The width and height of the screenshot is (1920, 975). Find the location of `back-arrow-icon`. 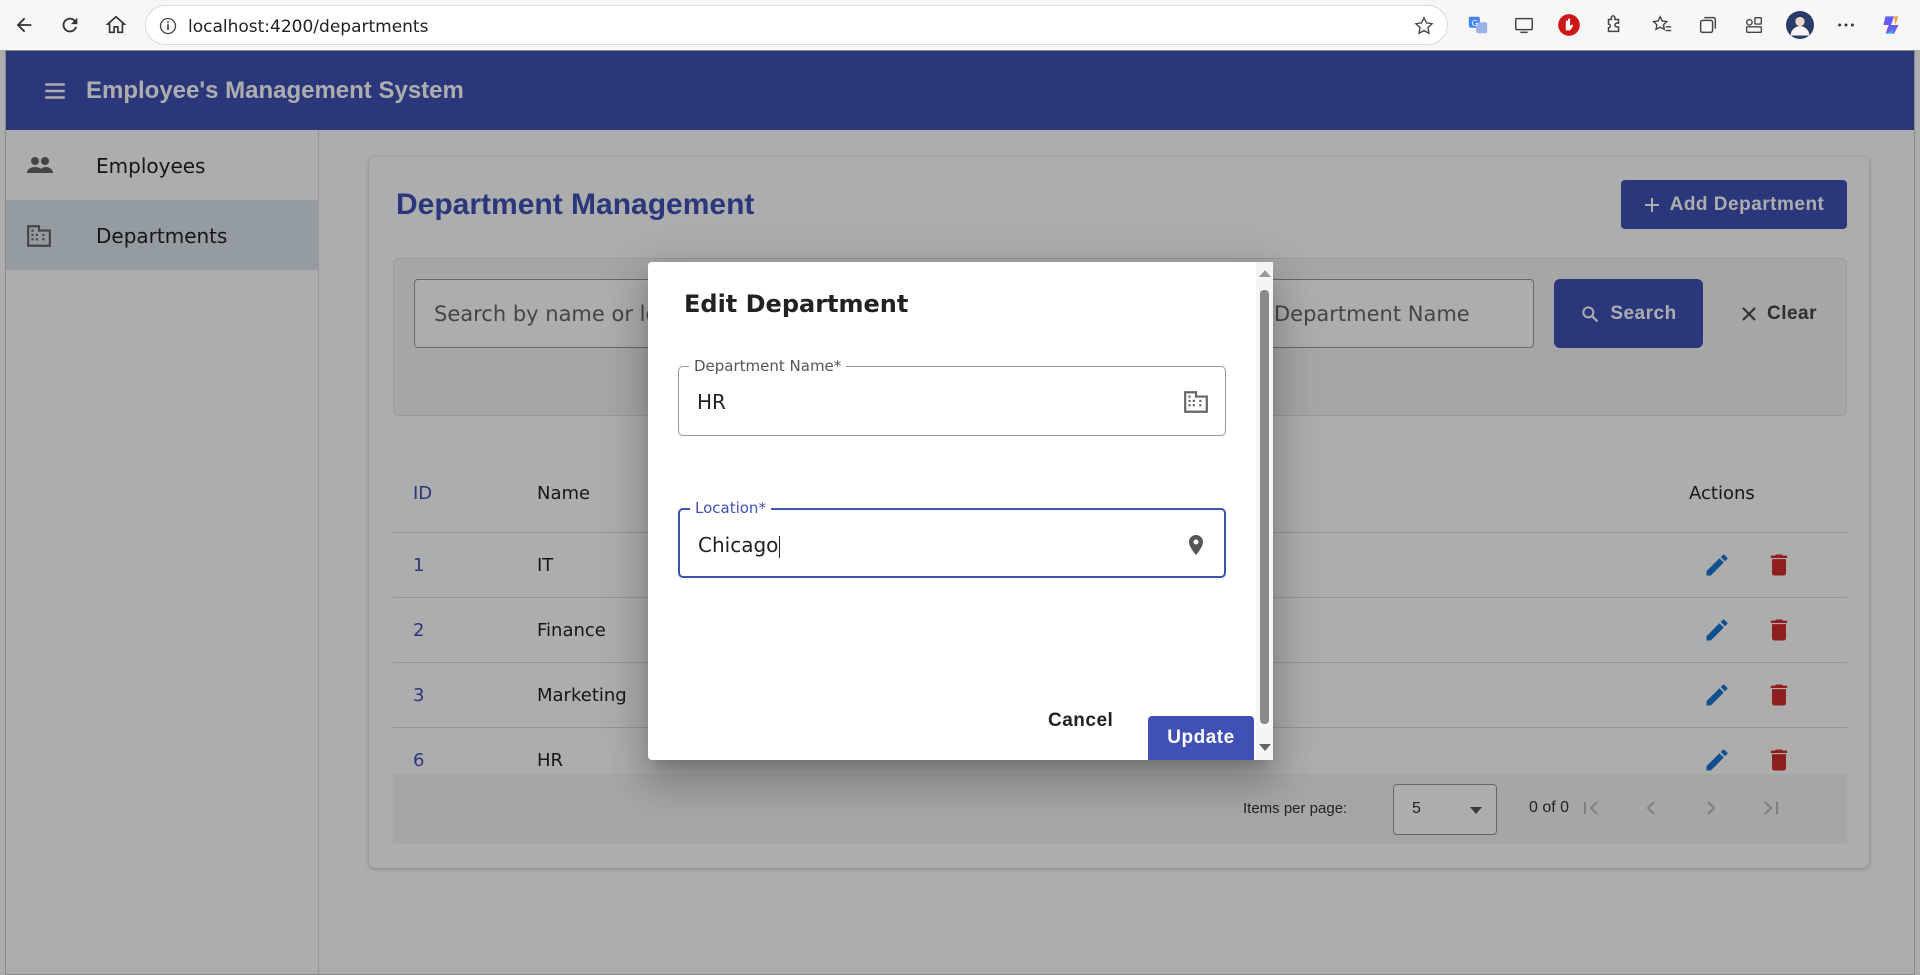

back-arrow-icon is located at coordinates (24, 25).